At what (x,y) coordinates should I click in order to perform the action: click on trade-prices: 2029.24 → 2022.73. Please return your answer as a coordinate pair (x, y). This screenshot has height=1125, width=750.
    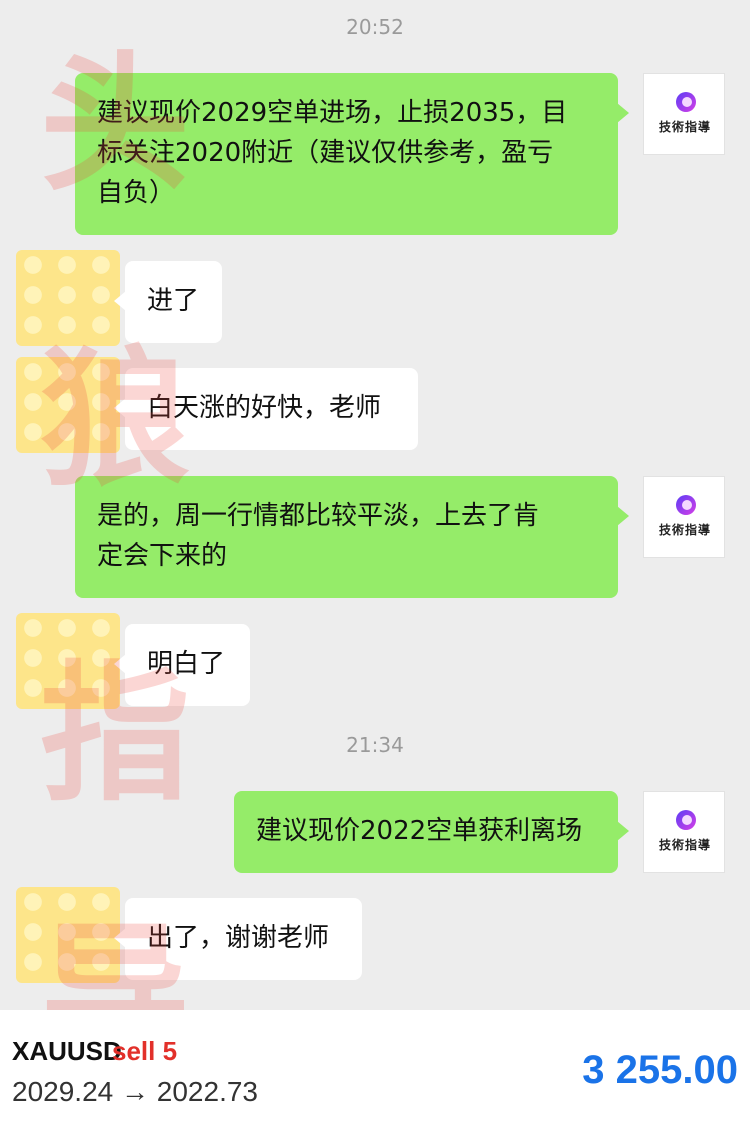
    Looking at the image, I should click on (135, 1092).